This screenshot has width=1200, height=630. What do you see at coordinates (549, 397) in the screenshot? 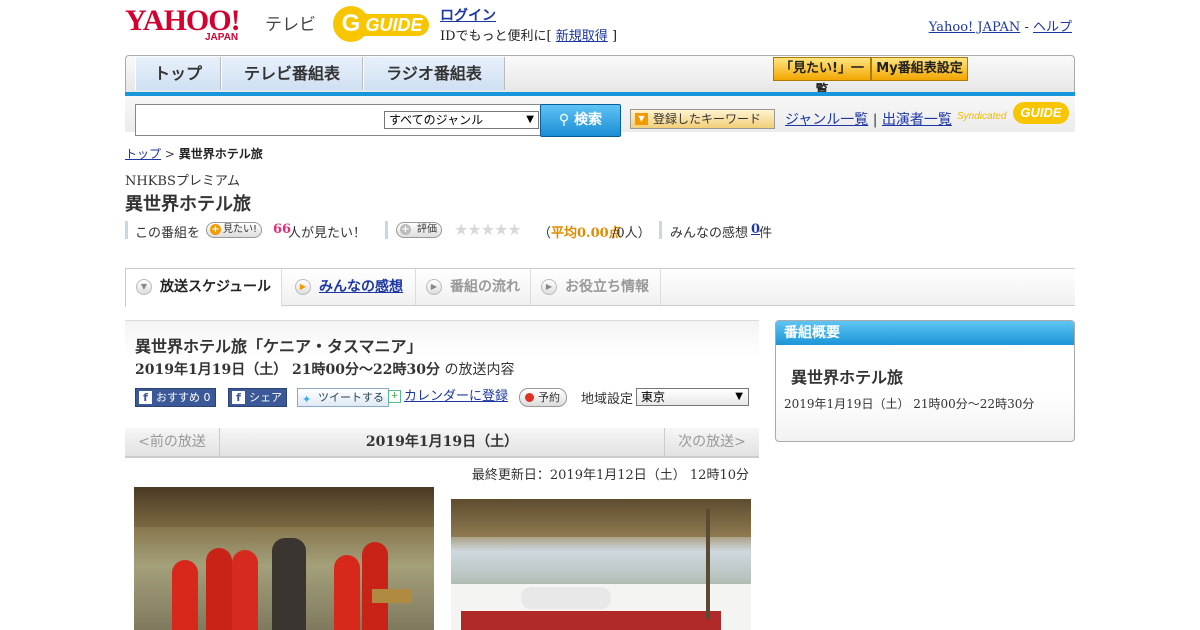
I see `reserve-label: 予約` at bounding box center [549, 397].